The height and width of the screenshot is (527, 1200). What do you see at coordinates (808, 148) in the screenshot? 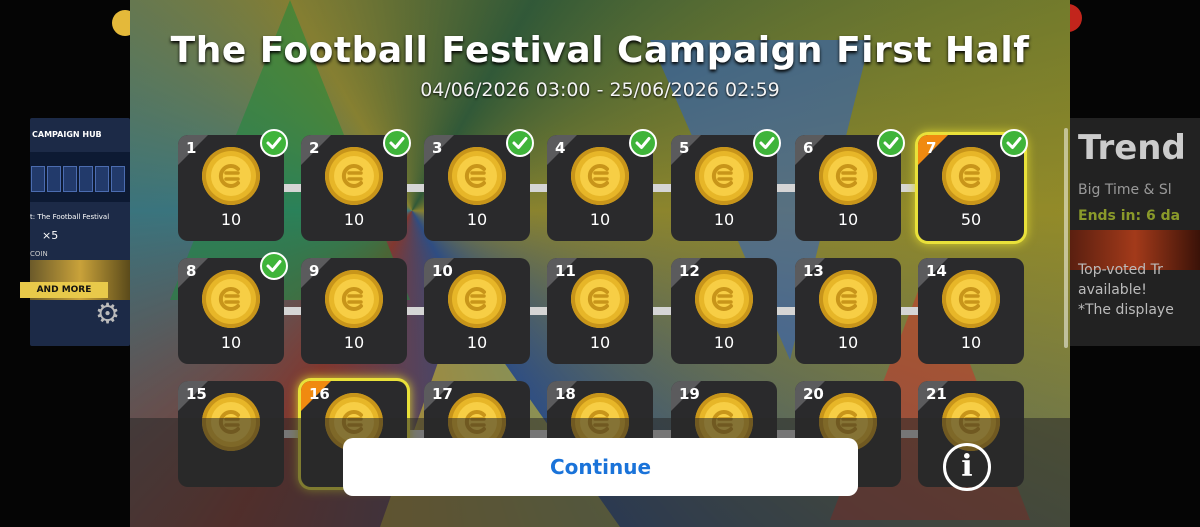
I see `day-number: 6` at bounding box center [808, 148].